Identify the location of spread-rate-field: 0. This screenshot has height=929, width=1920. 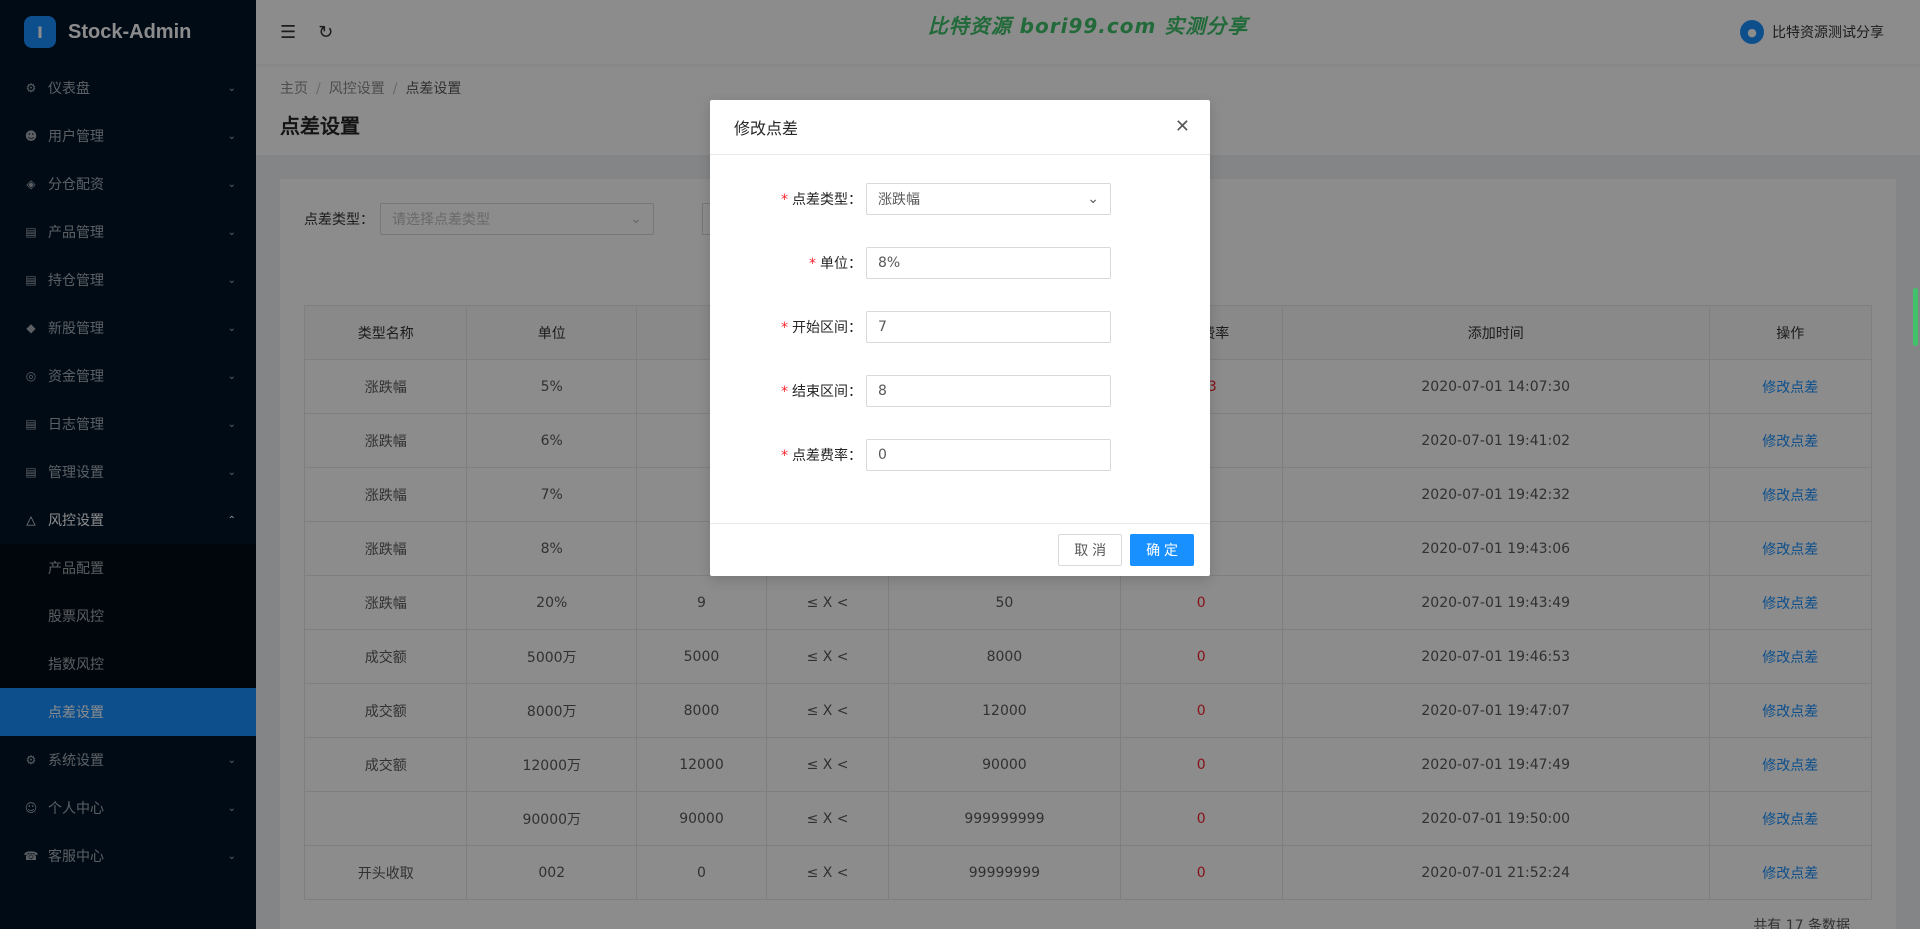
(988, 455).